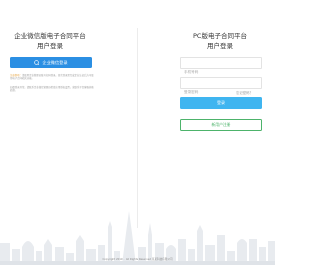 The width and height of the screenshot is (320, 265). What do you see at coordinates (221, 125) in the screenshot?
I see `register-button: 新用户注册` at bounding box center [221, 125].